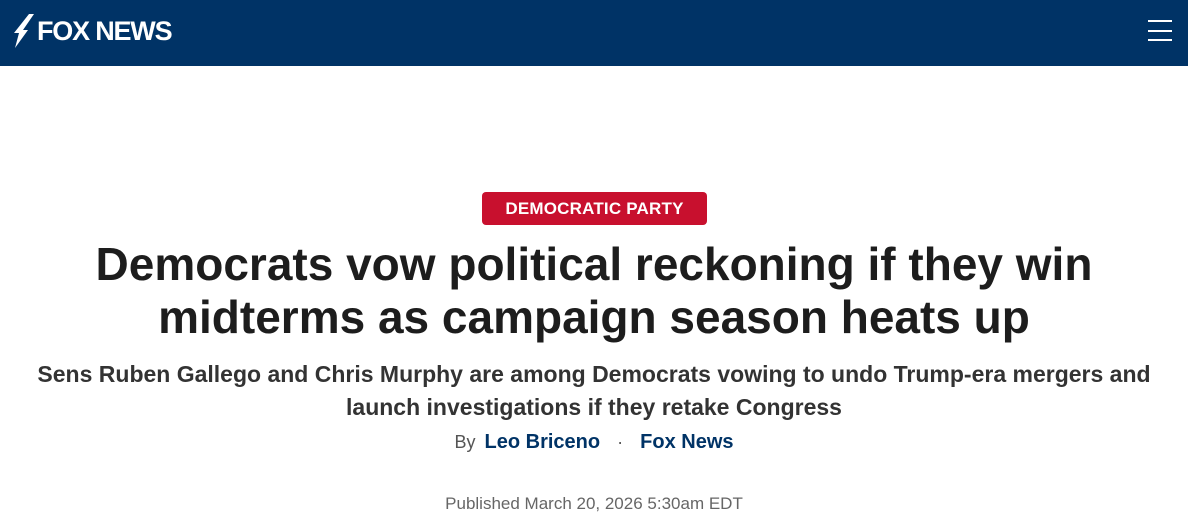 Image resolution: width=1188 pixels, height=514 pixels. I want to click on fox-news-logo: FOX NEWS, so click(92, 31).